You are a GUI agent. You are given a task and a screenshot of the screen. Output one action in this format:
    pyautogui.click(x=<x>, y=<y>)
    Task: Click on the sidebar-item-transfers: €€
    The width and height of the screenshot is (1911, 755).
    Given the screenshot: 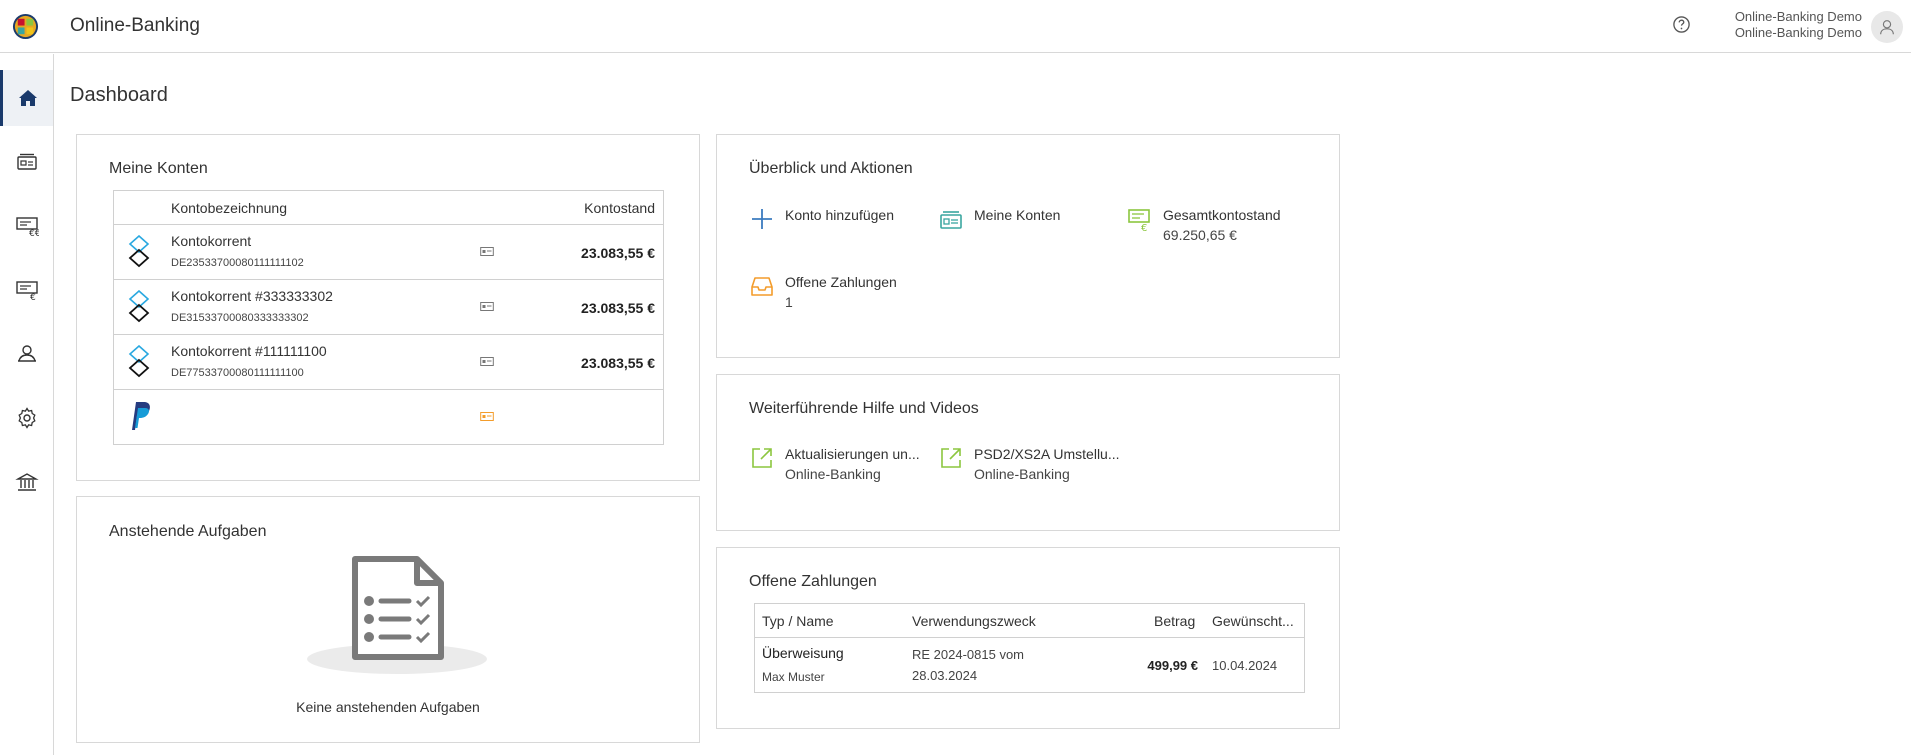 What is the action you would take?
    pyautogui.click(x=26, y=226)
    